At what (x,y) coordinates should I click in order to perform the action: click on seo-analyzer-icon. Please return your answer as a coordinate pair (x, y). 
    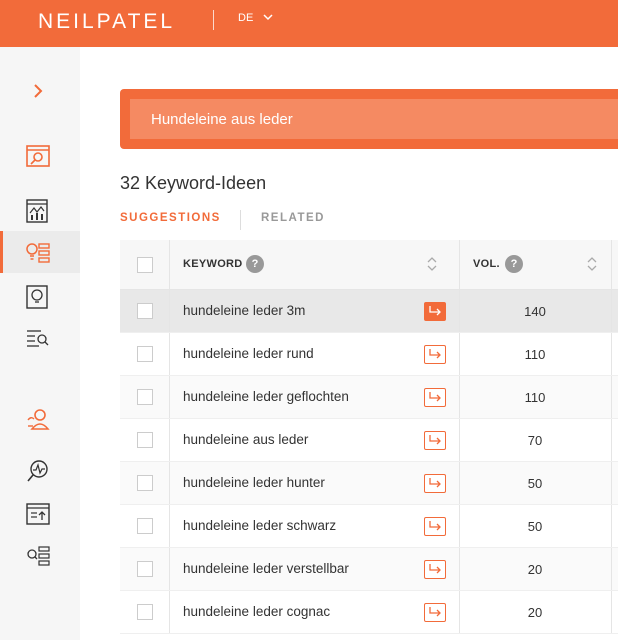
    Looking at the image, I should click on (38, 156).